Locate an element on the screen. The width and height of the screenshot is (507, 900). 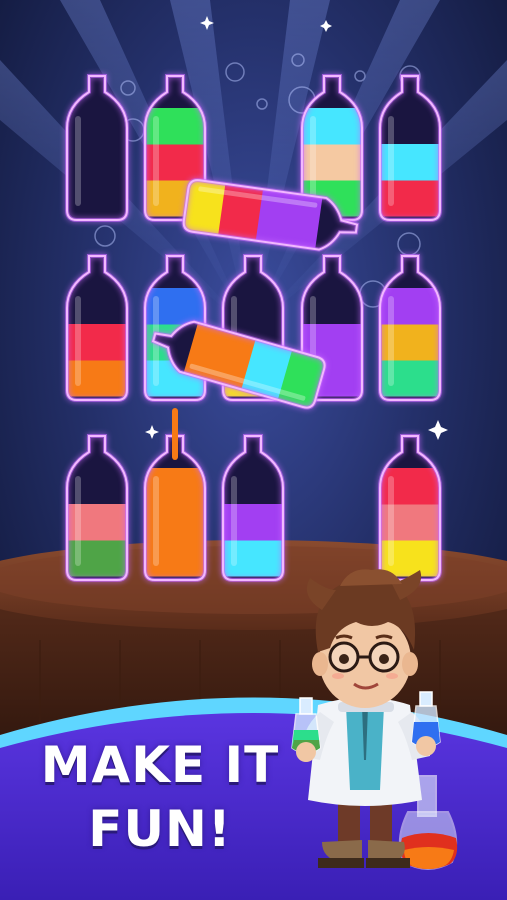
headline-line-1: MAKE IT is located at coordinates (160, 765).